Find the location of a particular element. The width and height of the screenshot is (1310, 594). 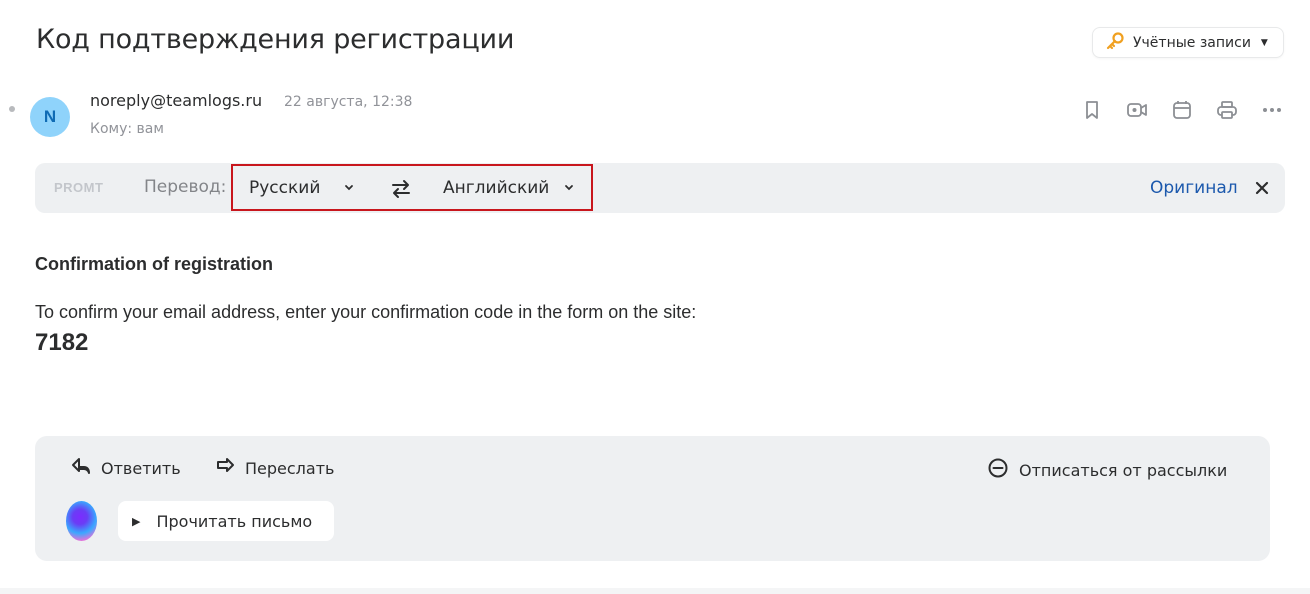

read-aloud-button: ▶ Прочитать письмо is located at coordinates (226, 521).